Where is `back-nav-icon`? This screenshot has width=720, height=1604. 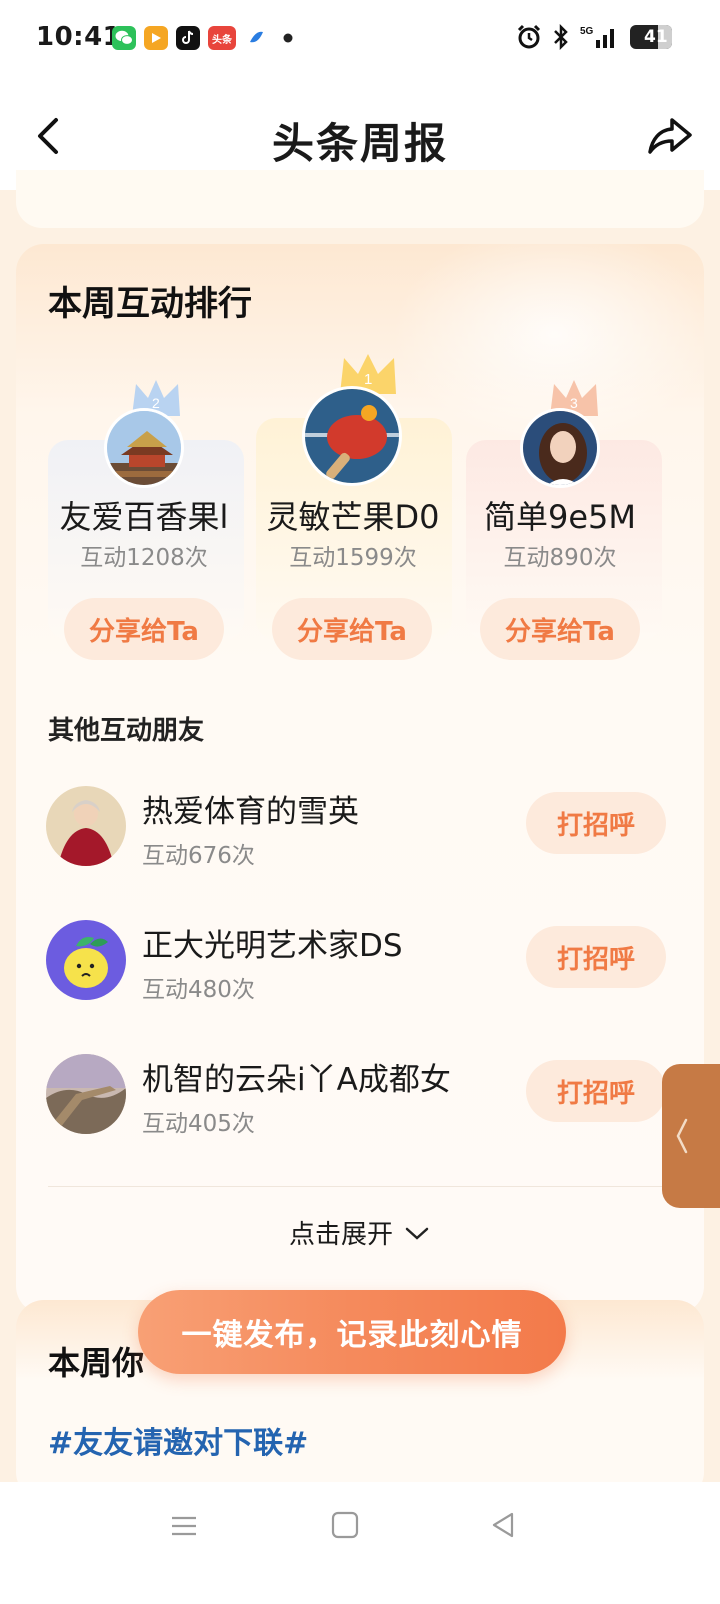
back-nav-icon is located at coordinates (503, 1525).